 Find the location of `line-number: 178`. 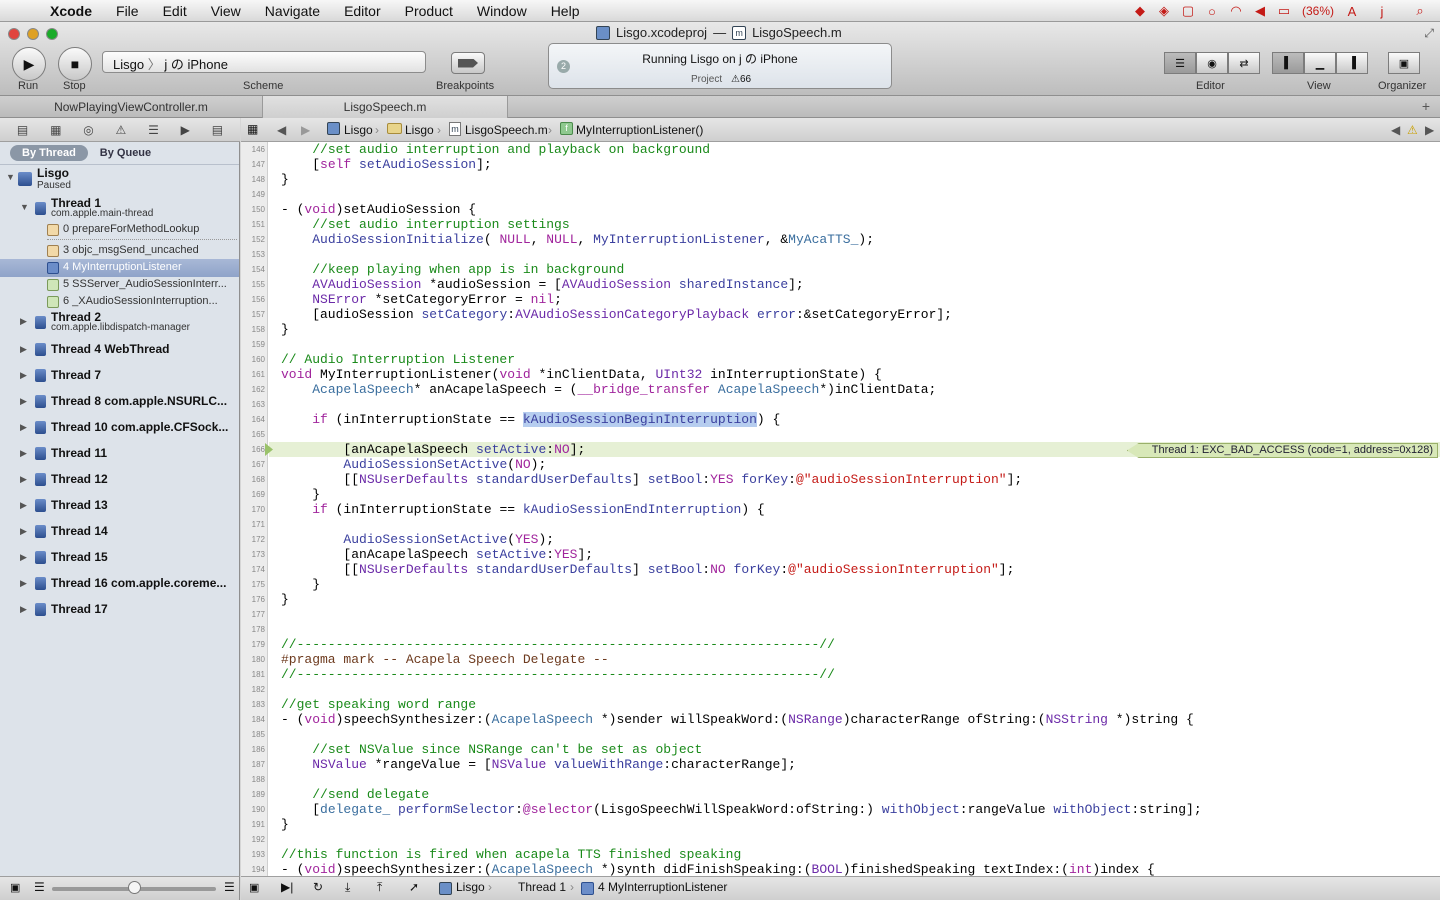

line-number: 178 is located at coordinates (253, 629).